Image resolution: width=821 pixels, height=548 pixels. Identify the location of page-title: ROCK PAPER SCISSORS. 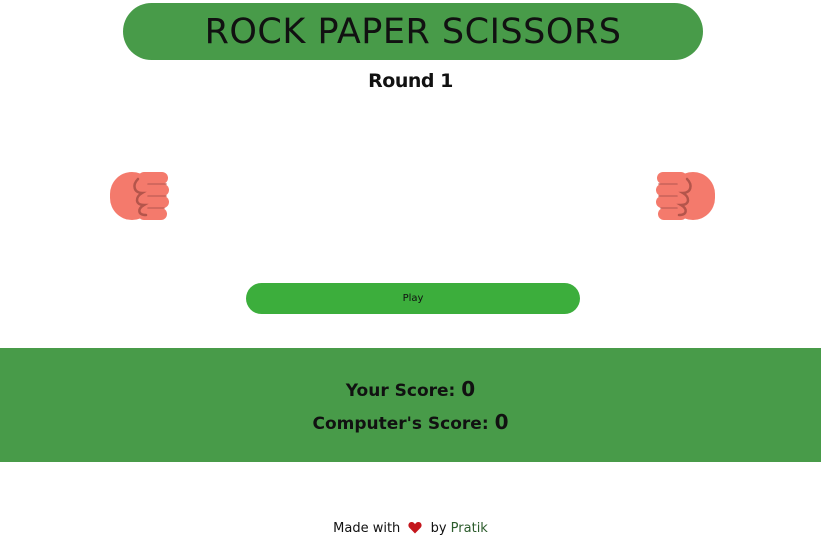
(413, 31).